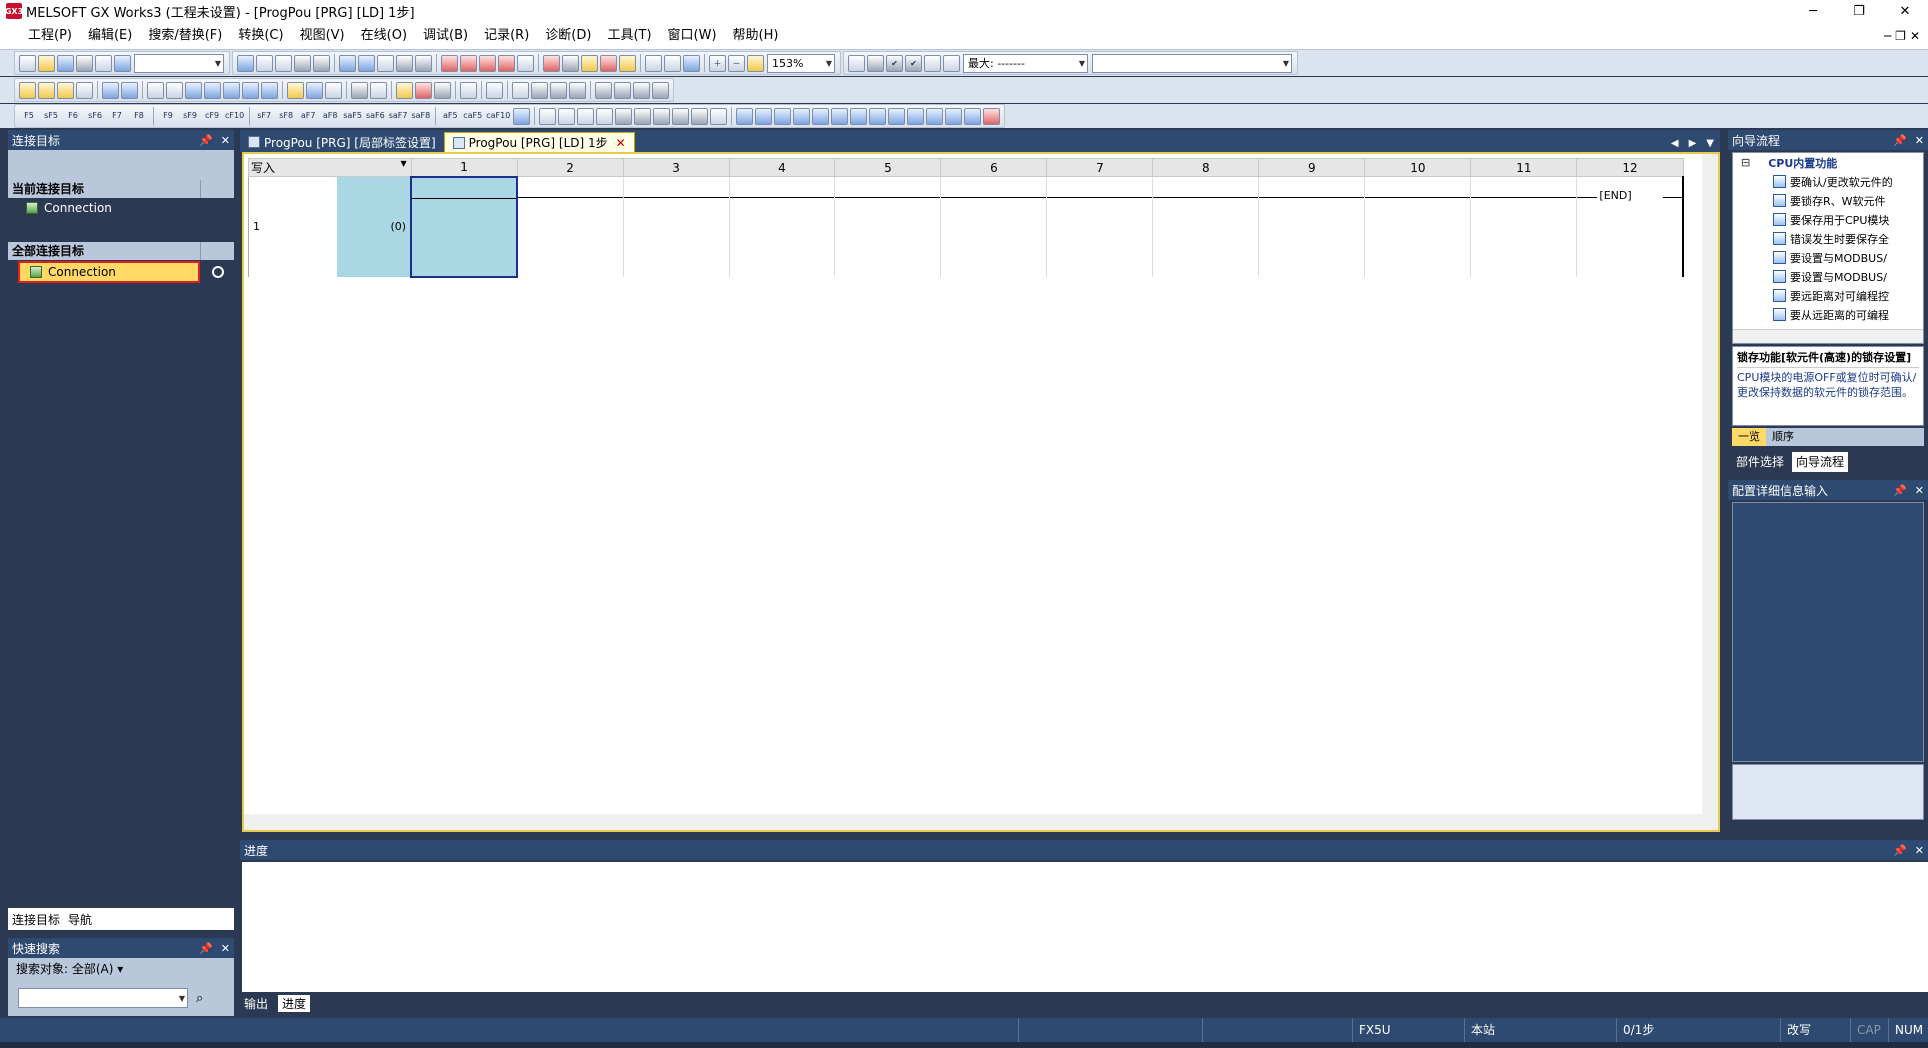 The height and width of the screenshot is (1048, 1928). I want to click on all-connection-item: Connection, so click(109, 272).